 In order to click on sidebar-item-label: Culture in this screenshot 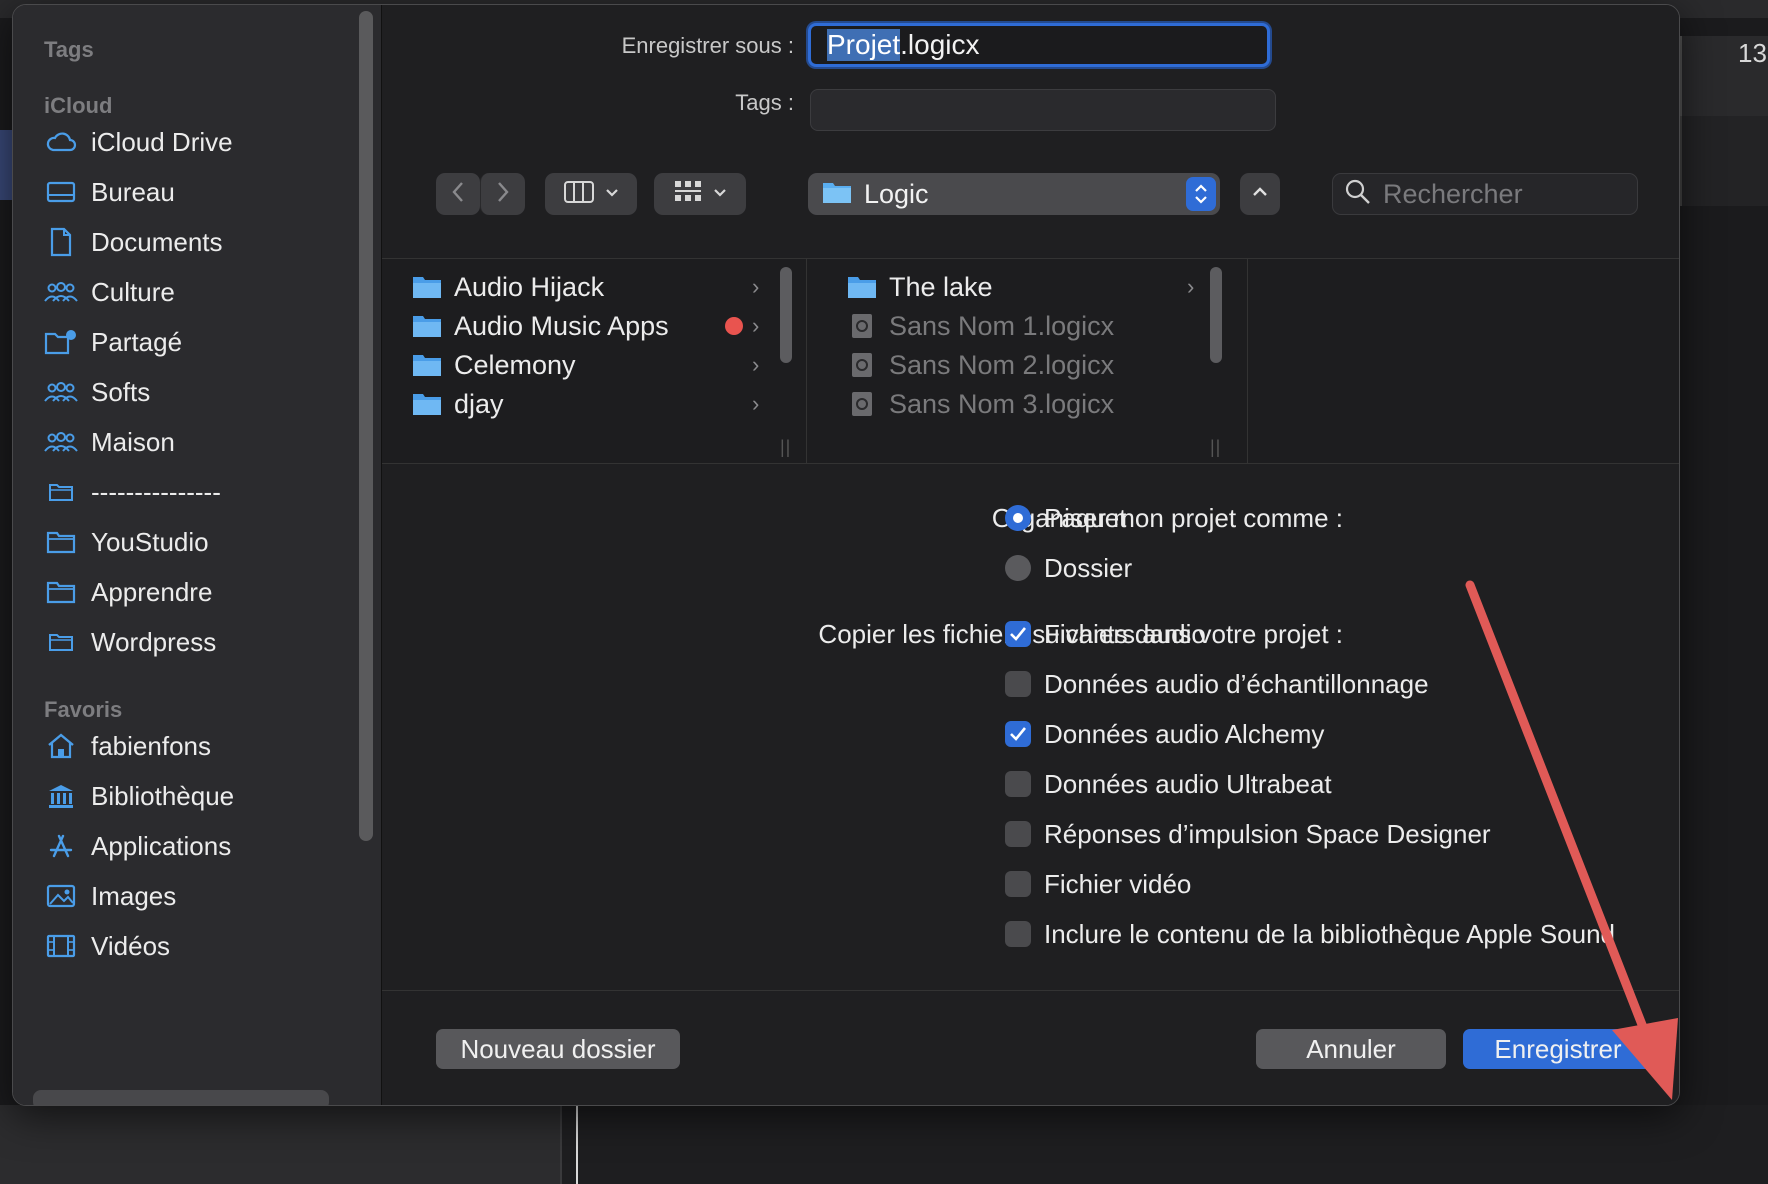, I will do `click(133, 291)`.